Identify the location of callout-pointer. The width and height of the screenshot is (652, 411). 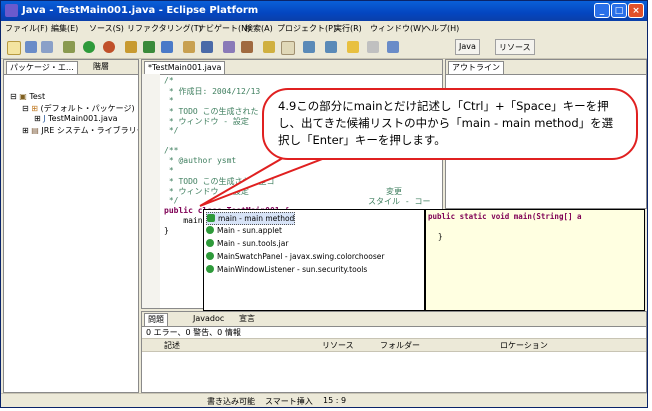
(266, 176).